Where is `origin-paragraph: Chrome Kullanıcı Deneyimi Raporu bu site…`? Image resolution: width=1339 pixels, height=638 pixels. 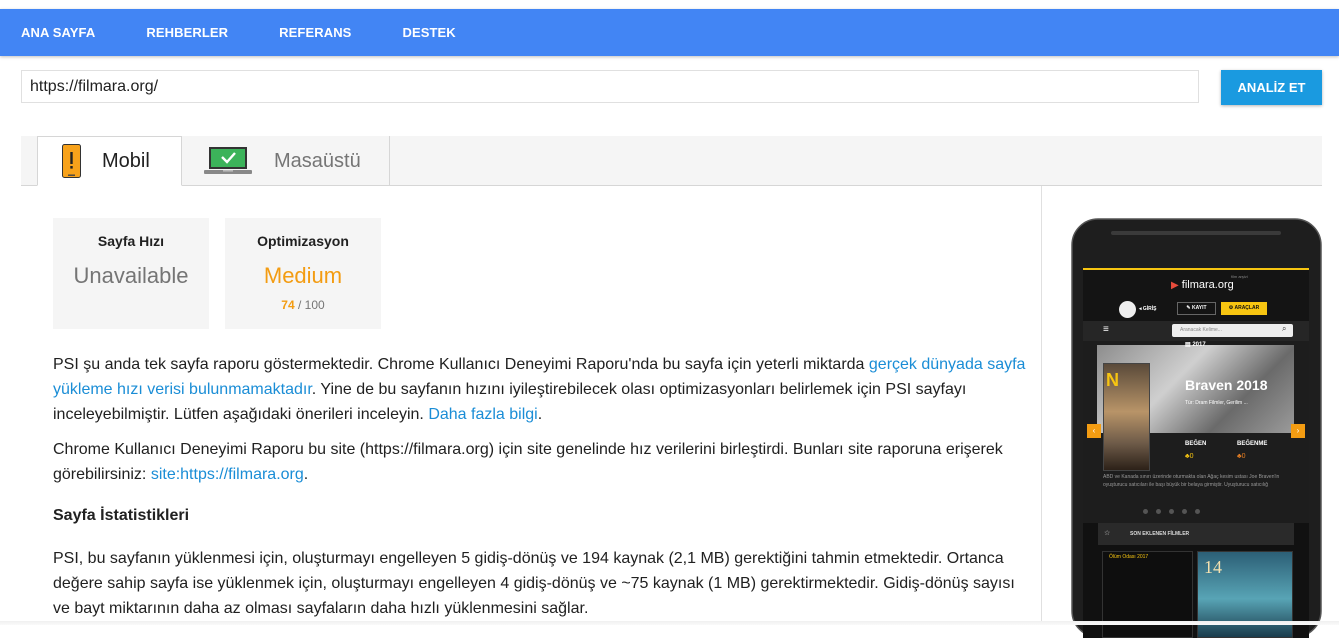 origin-paragraph: Chrome Kullanıcı Deneyimi Raporu bu site… is located at coordinates (540, 462).